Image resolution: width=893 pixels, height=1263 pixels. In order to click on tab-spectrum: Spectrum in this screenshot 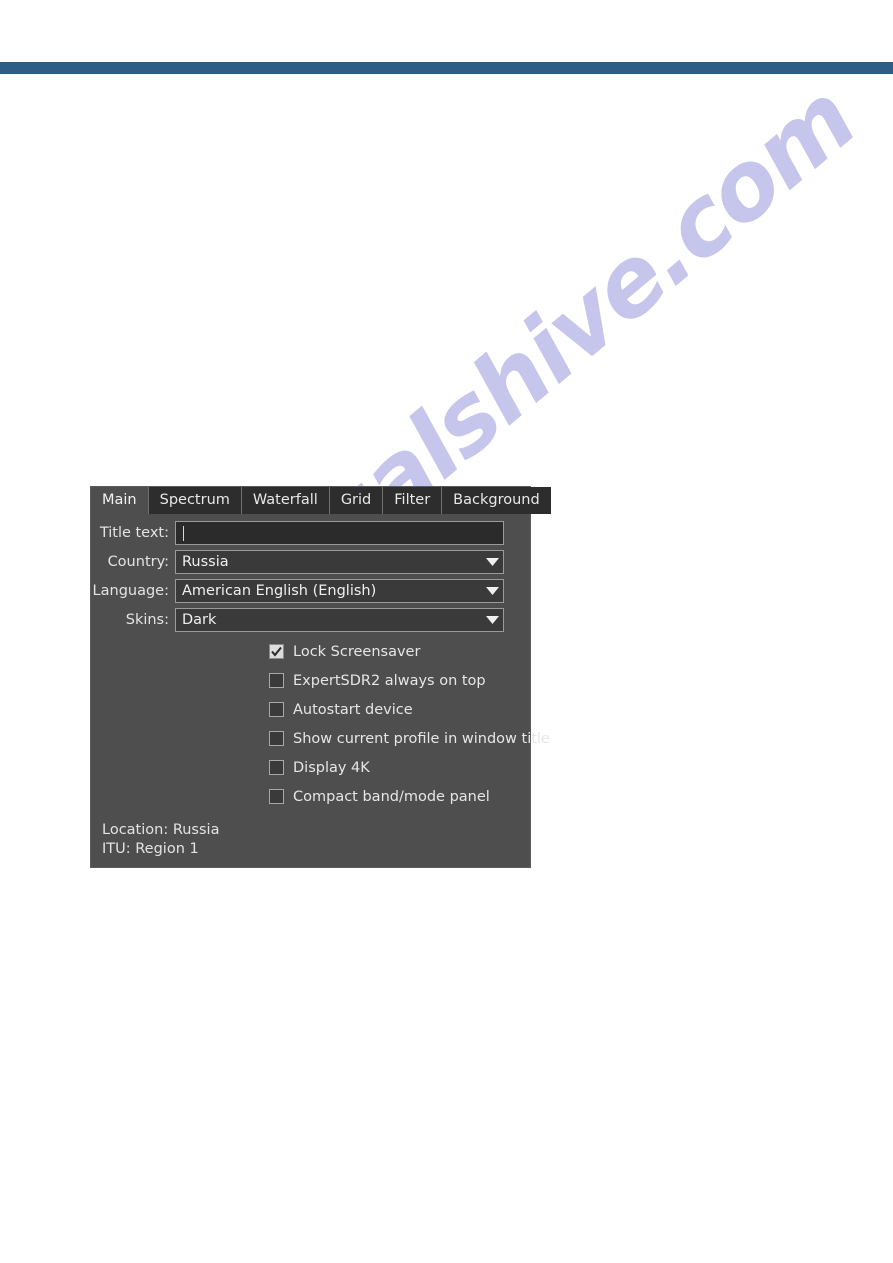, I will do `click(195, 500)`.